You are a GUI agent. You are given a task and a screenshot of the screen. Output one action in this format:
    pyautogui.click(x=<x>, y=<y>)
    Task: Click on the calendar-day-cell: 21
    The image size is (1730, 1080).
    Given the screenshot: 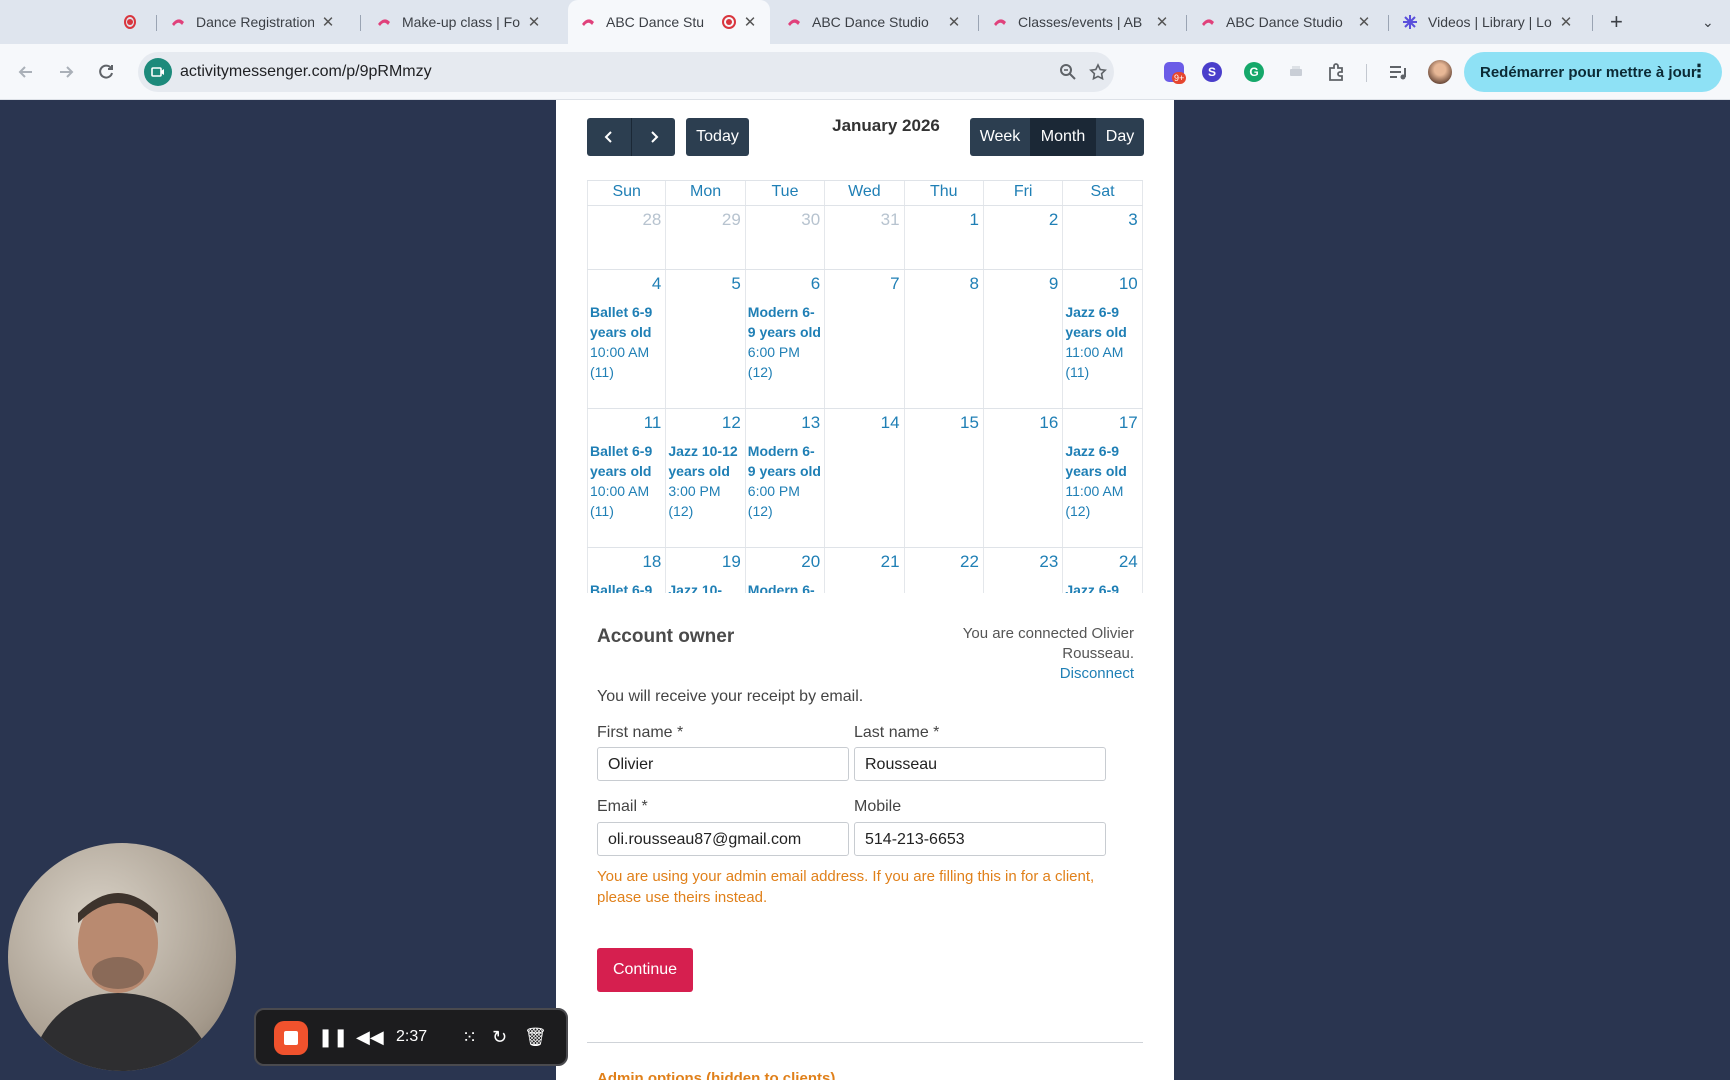 What is the action you would take?
    pyautogui.click(x=865, y=570)
    